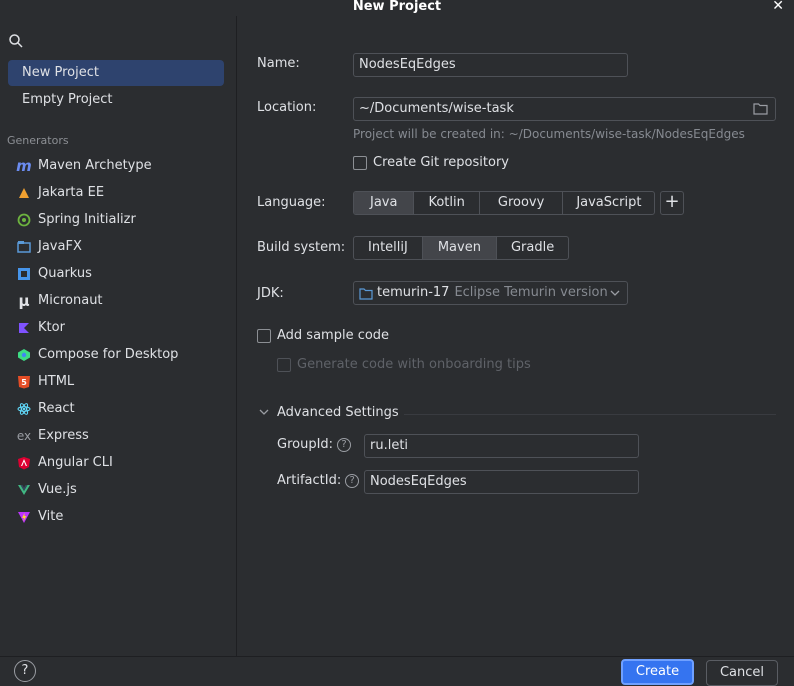  I want to click on location-field: ~/Documents/wise-task, so click(564, 109).